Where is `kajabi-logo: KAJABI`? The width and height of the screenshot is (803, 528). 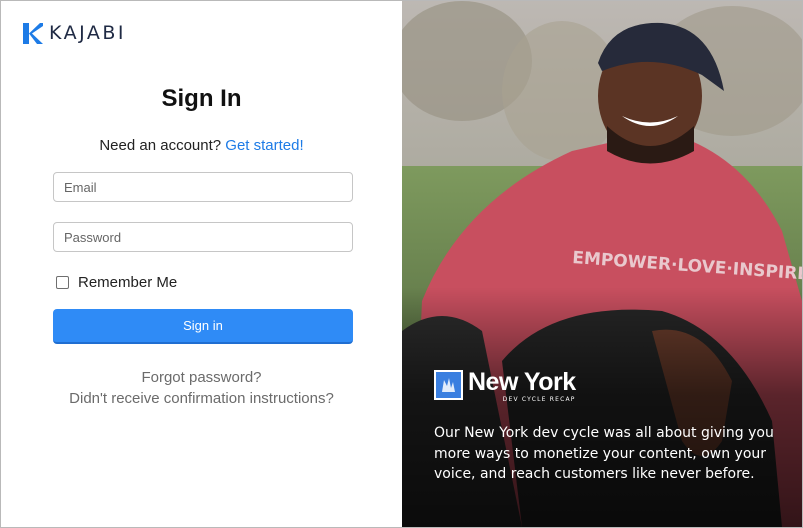
kajabi-logo: KAJABI is located at coordinates (74, 33).